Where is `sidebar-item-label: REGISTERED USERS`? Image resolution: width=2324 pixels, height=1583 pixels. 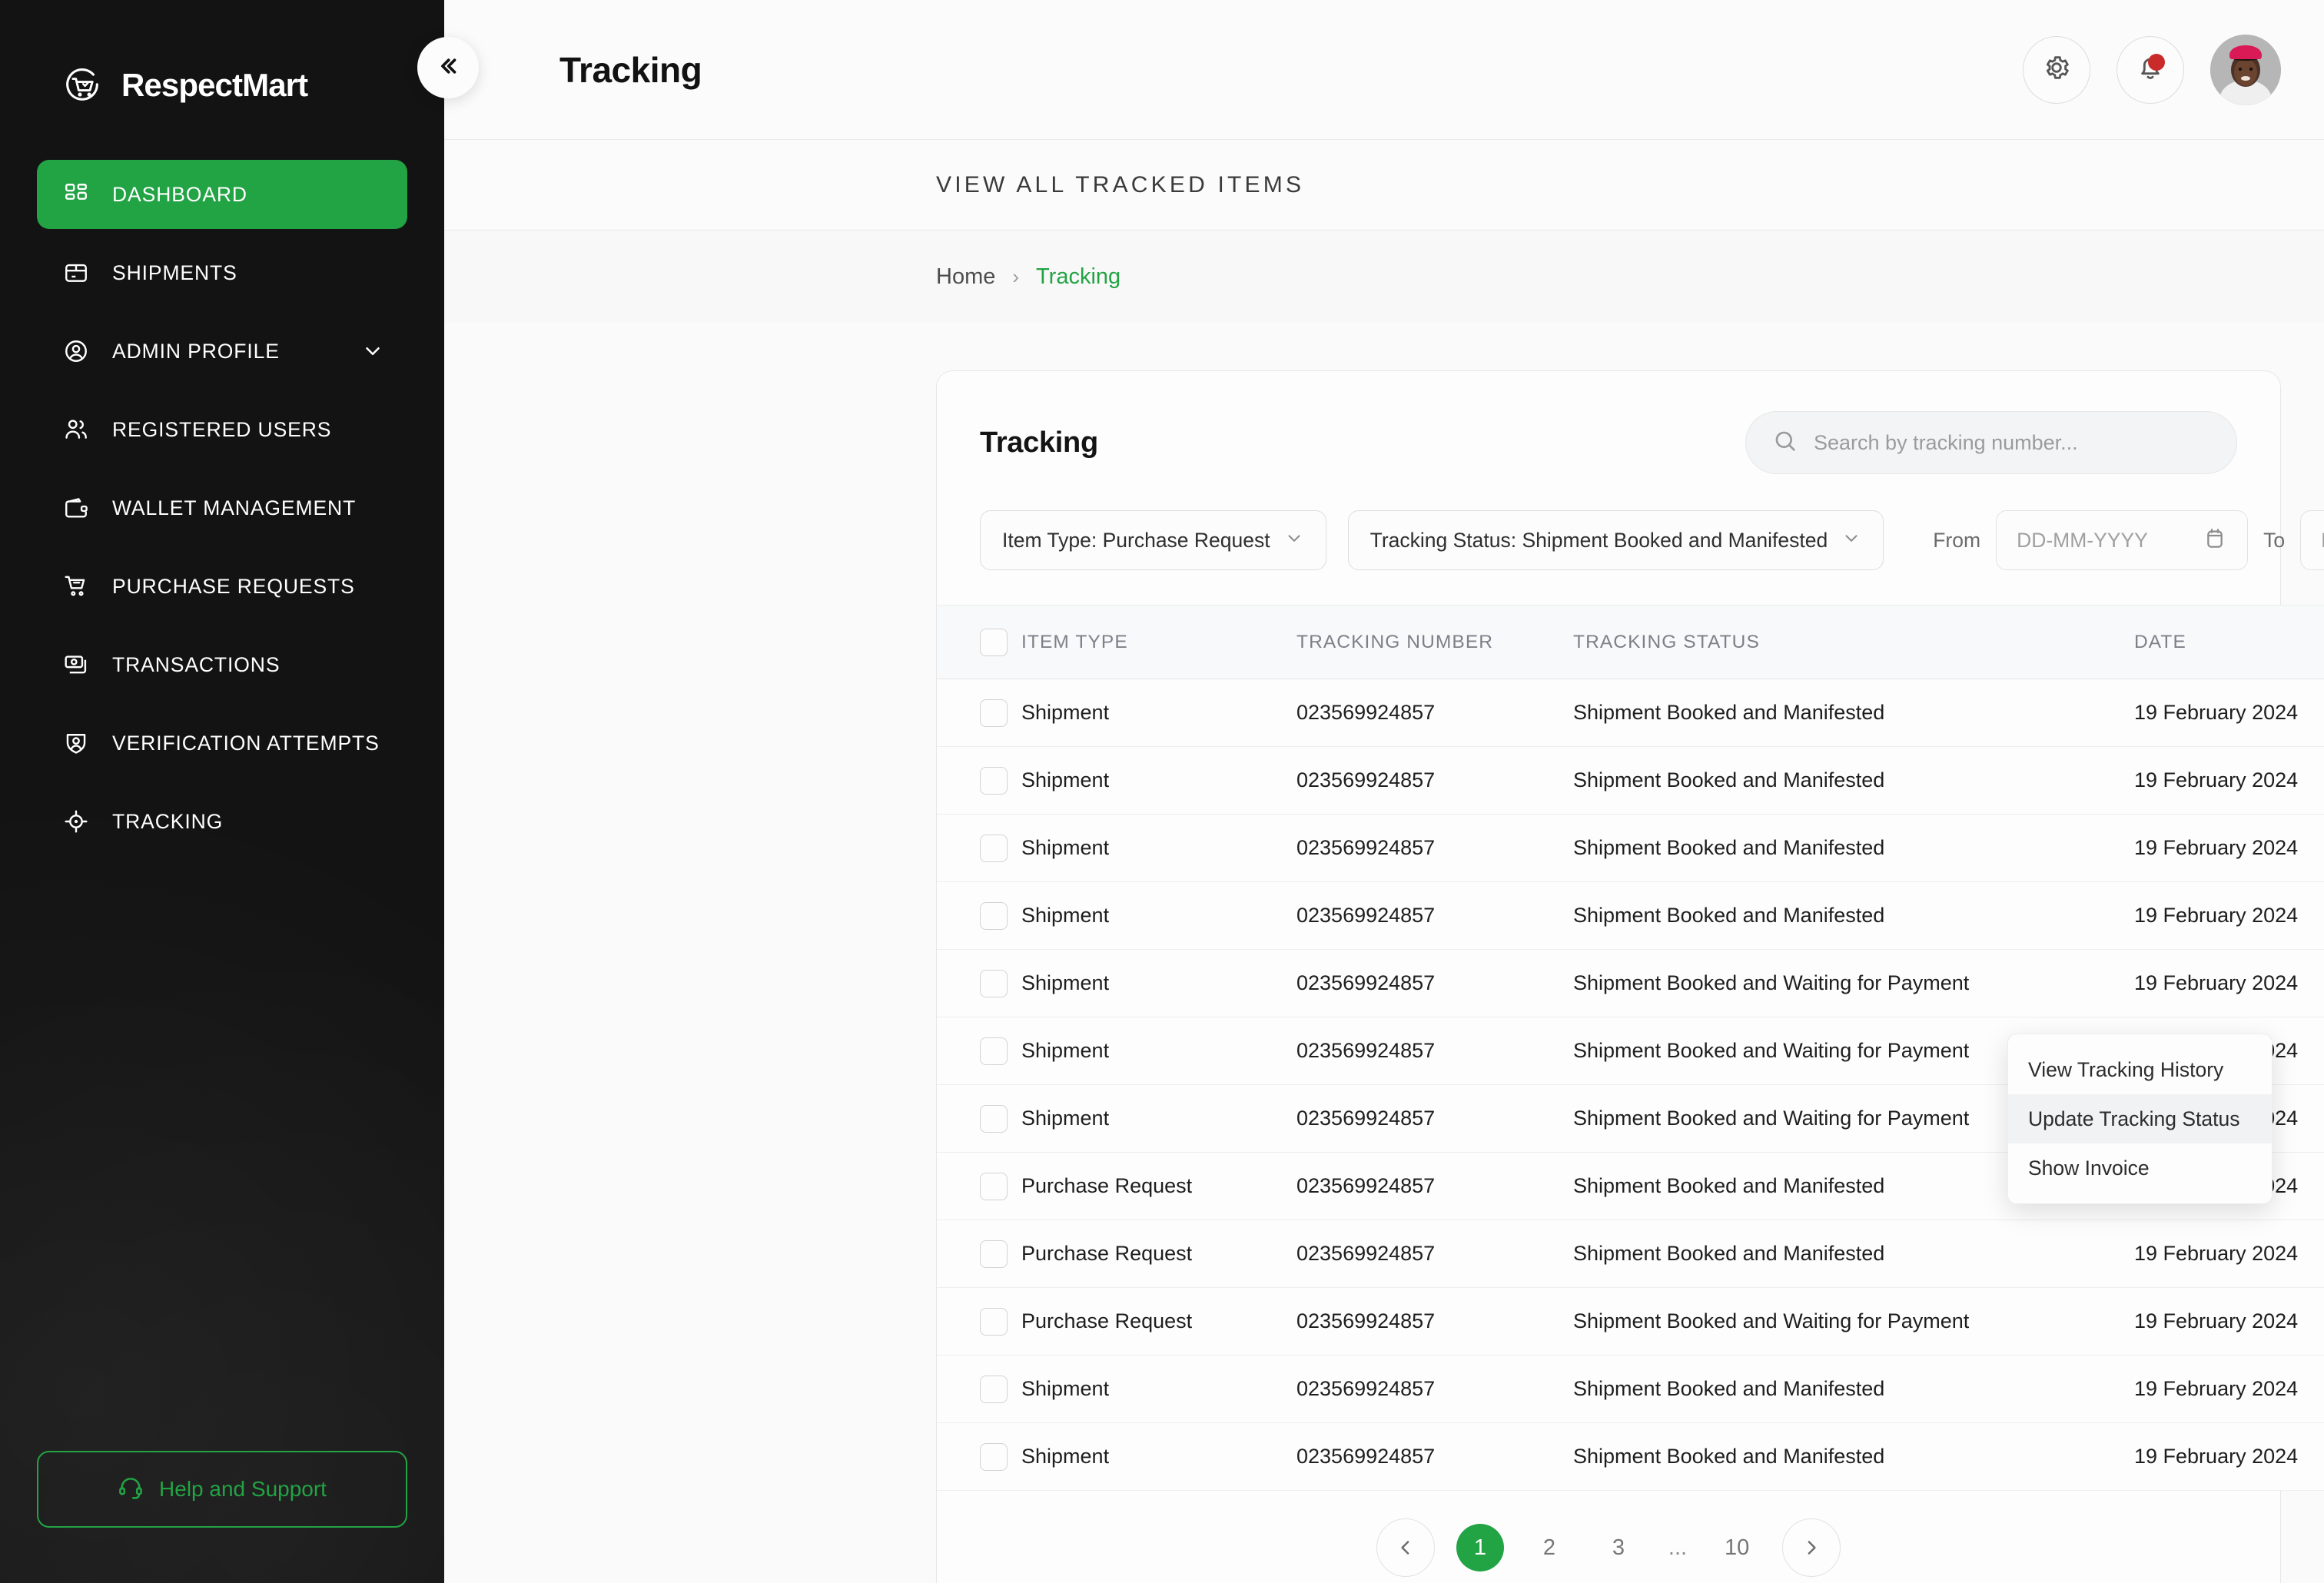 sidebar-item-label: REGISTERED USERS is located at coordinates (222, 429).